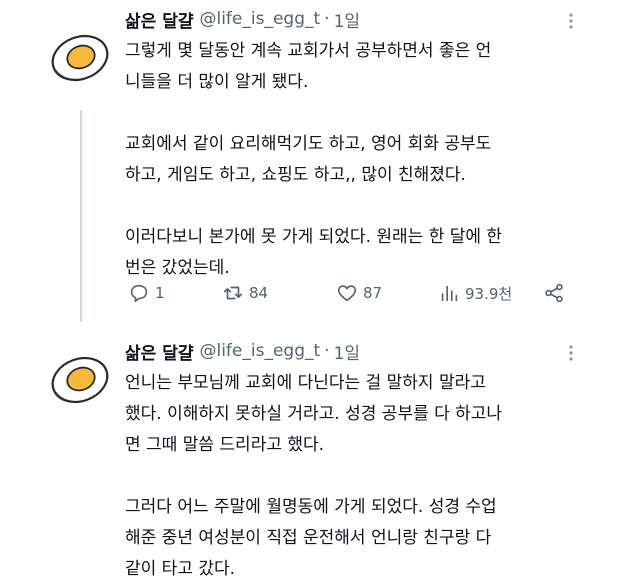 This screenshot has width=620, height=580. I want to click on tweet-text-line: 그러다 어느 주말에 월명동에 가게 되었다. 성경 수업, so click(311, 507).